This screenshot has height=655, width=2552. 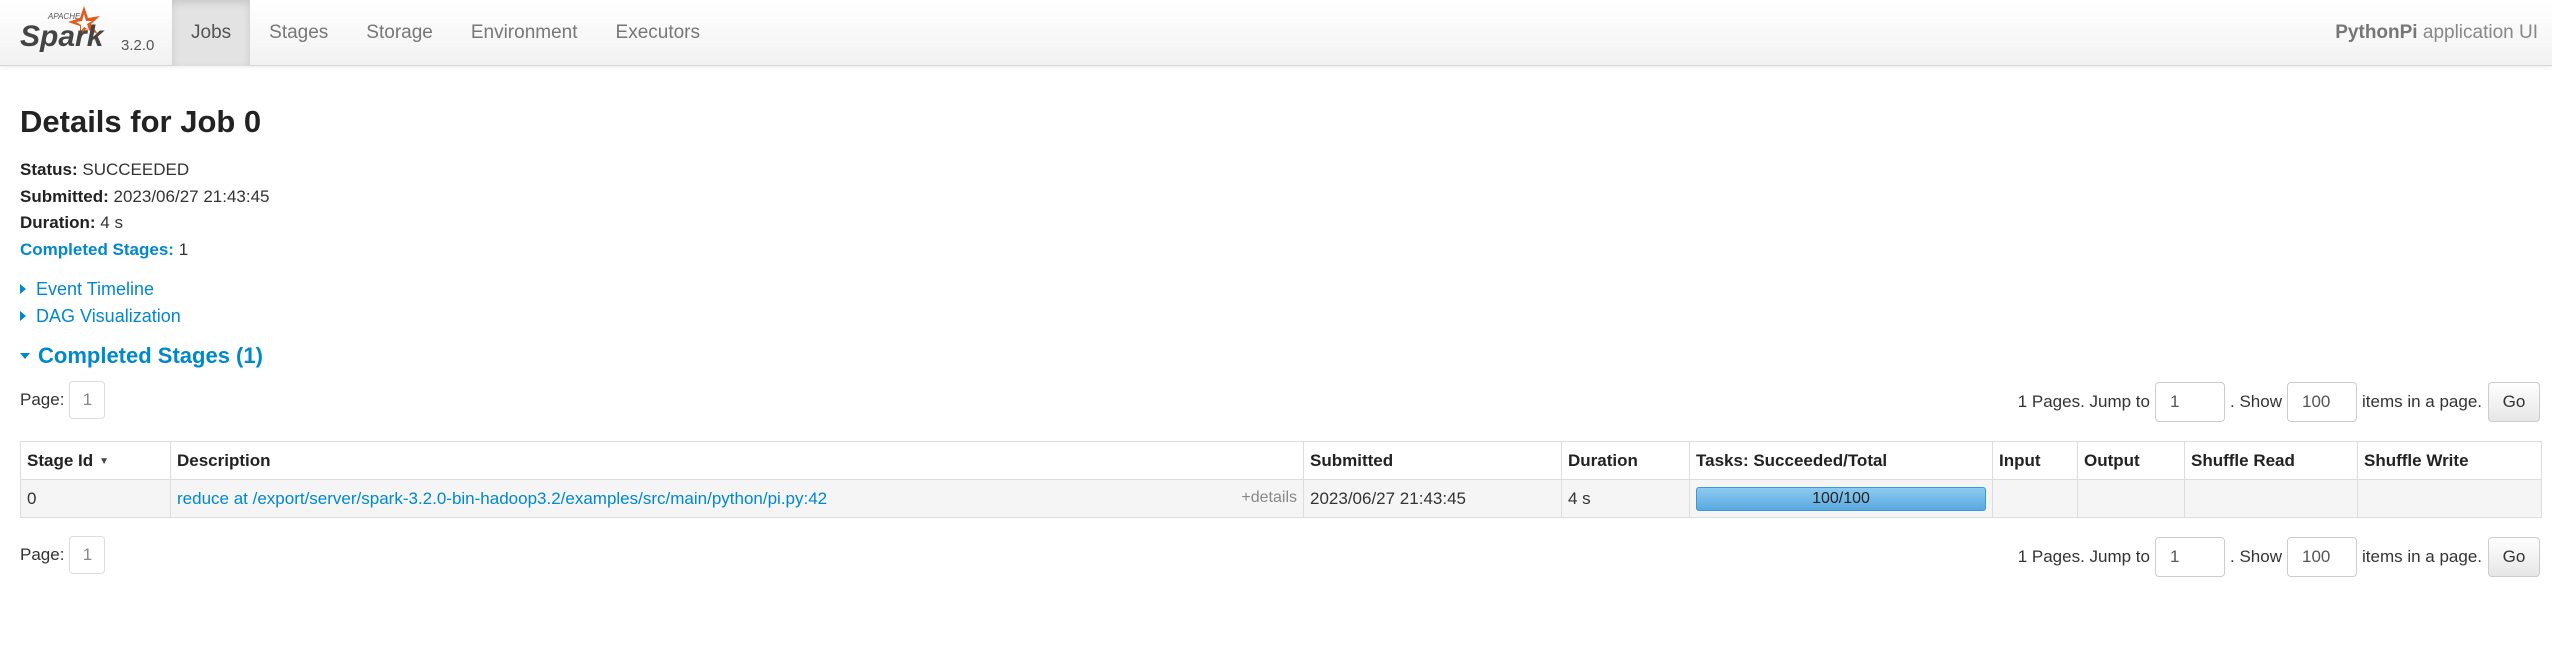 I want to click on completed-stages-value: 1, so click(x=183, y=249).